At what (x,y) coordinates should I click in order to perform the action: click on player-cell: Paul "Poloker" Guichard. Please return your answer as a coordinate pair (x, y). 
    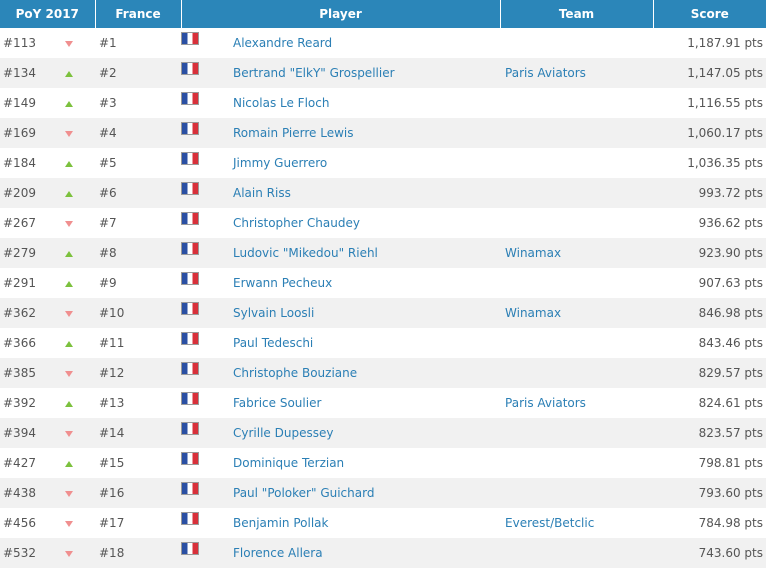
    Looking at the image, I should click on (363, 493).